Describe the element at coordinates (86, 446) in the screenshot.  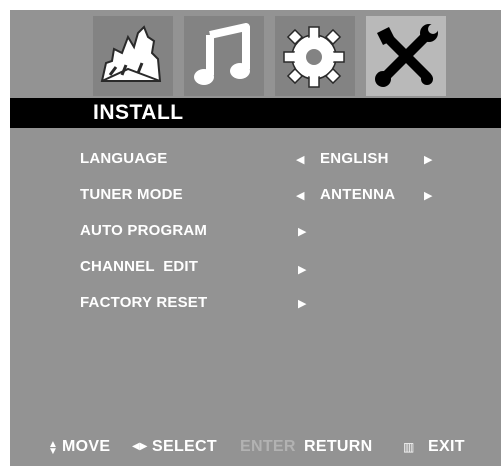
I see `footer-move: MOVE` at that location.